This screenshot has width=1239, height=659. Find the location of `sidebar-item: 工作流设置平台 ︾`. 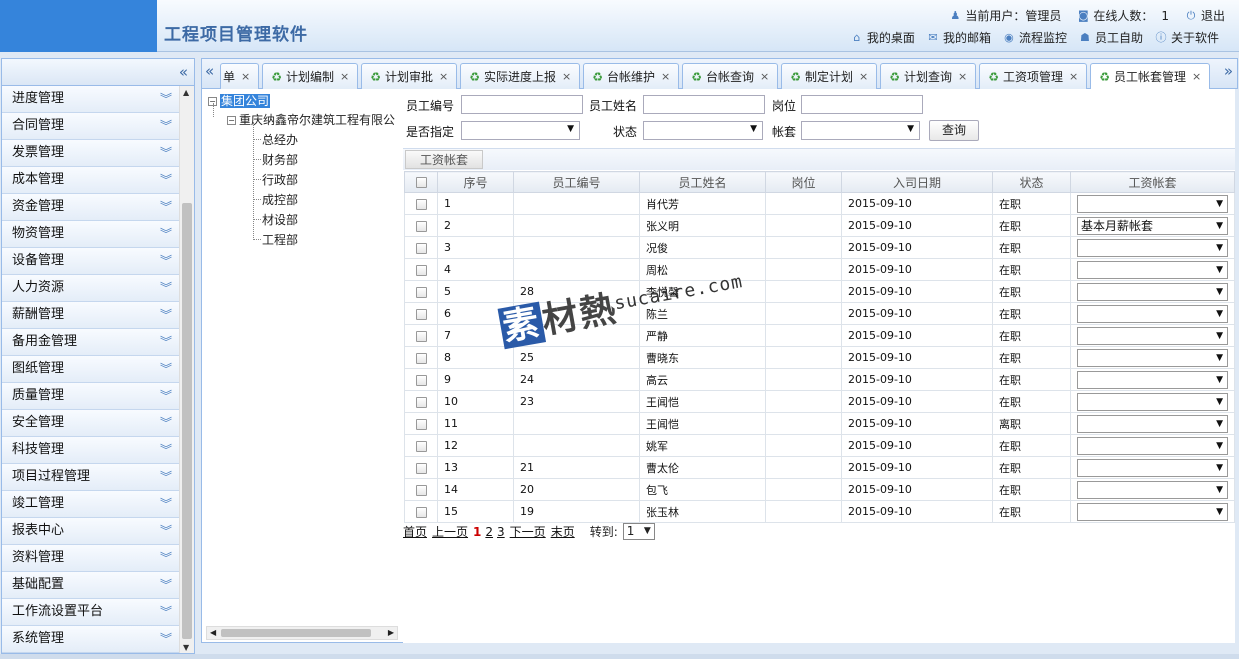

sidebar-item: 工作流设置平台 ︾ is located at coordinates (91, 612).